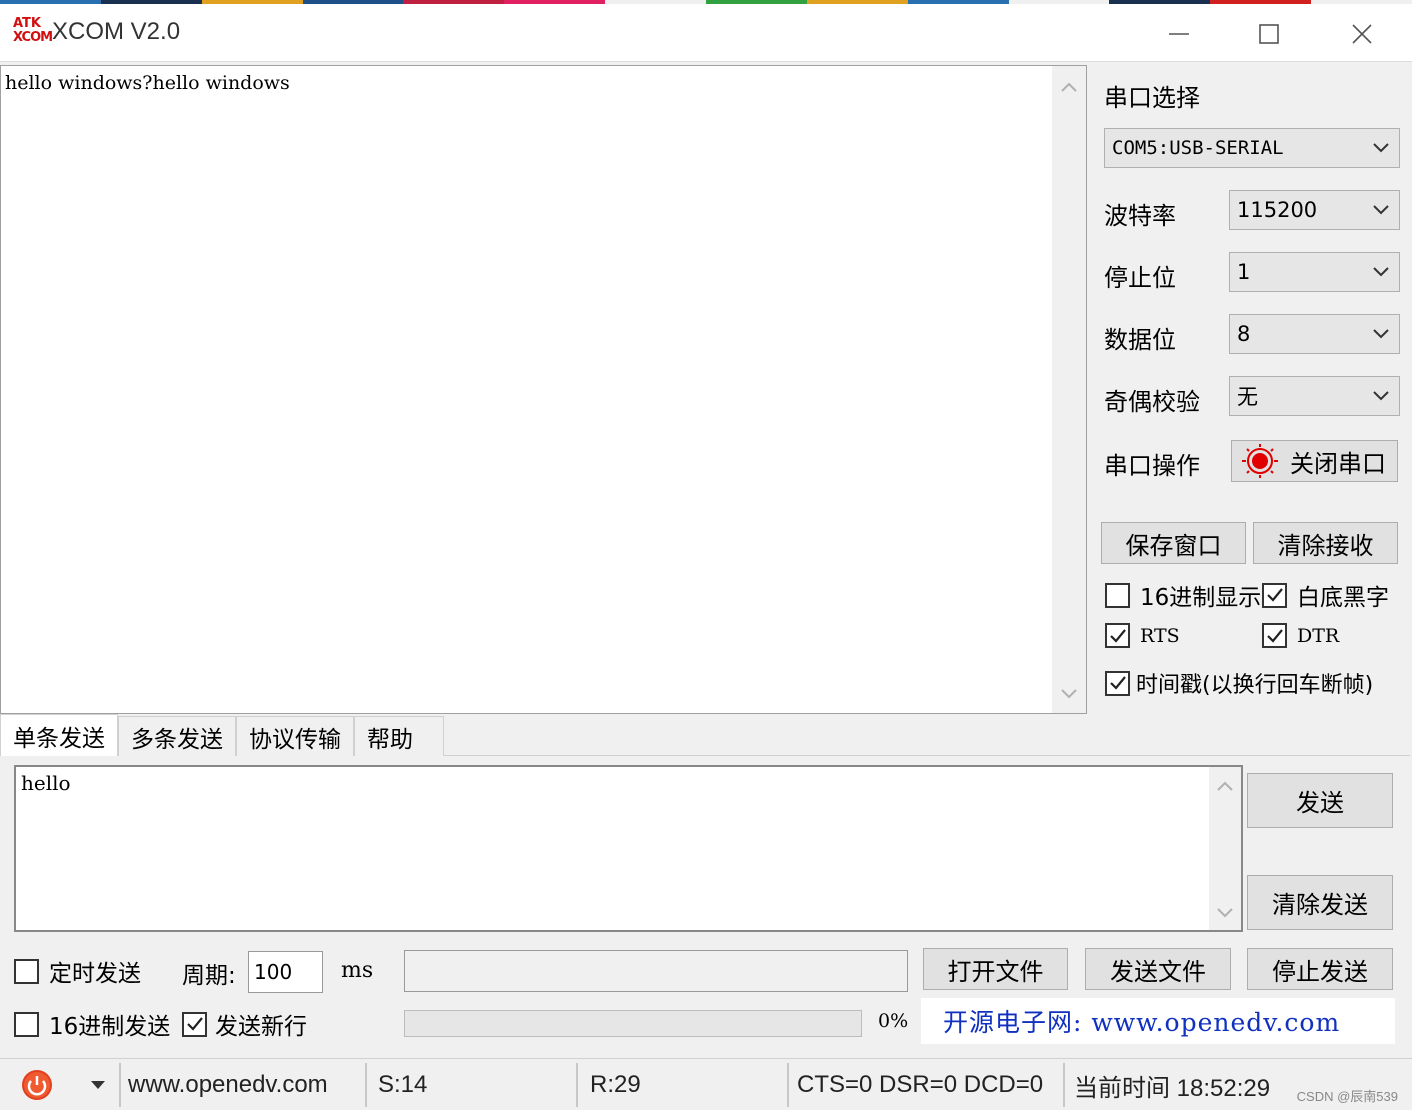  What do you see at coordinates (1314, 396) in the screenshot?
I see `parity-select: 无` at bounding box center [1314, 396].